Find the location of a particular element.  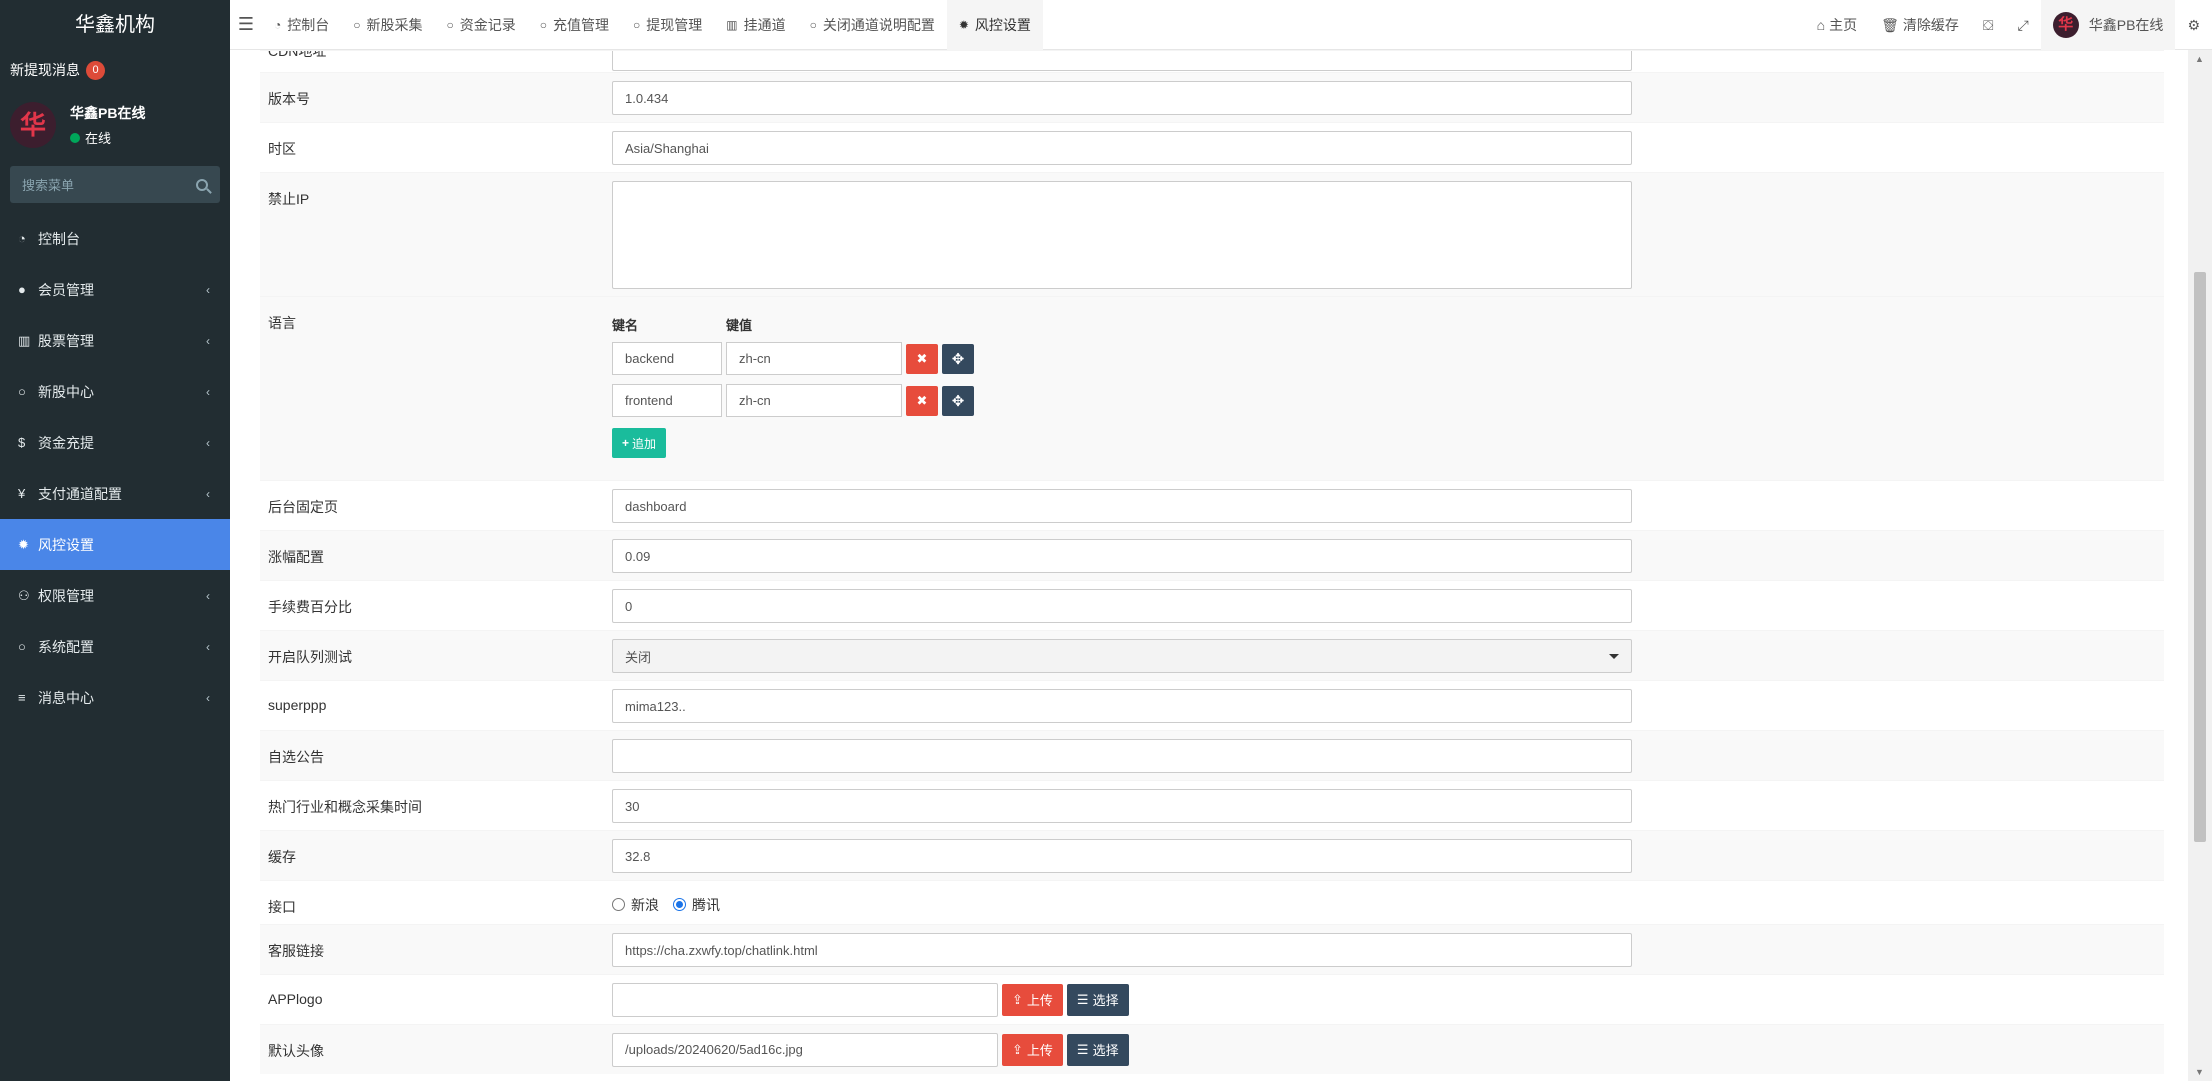

move-icon: ✥ is located at coordinates (958, 401).